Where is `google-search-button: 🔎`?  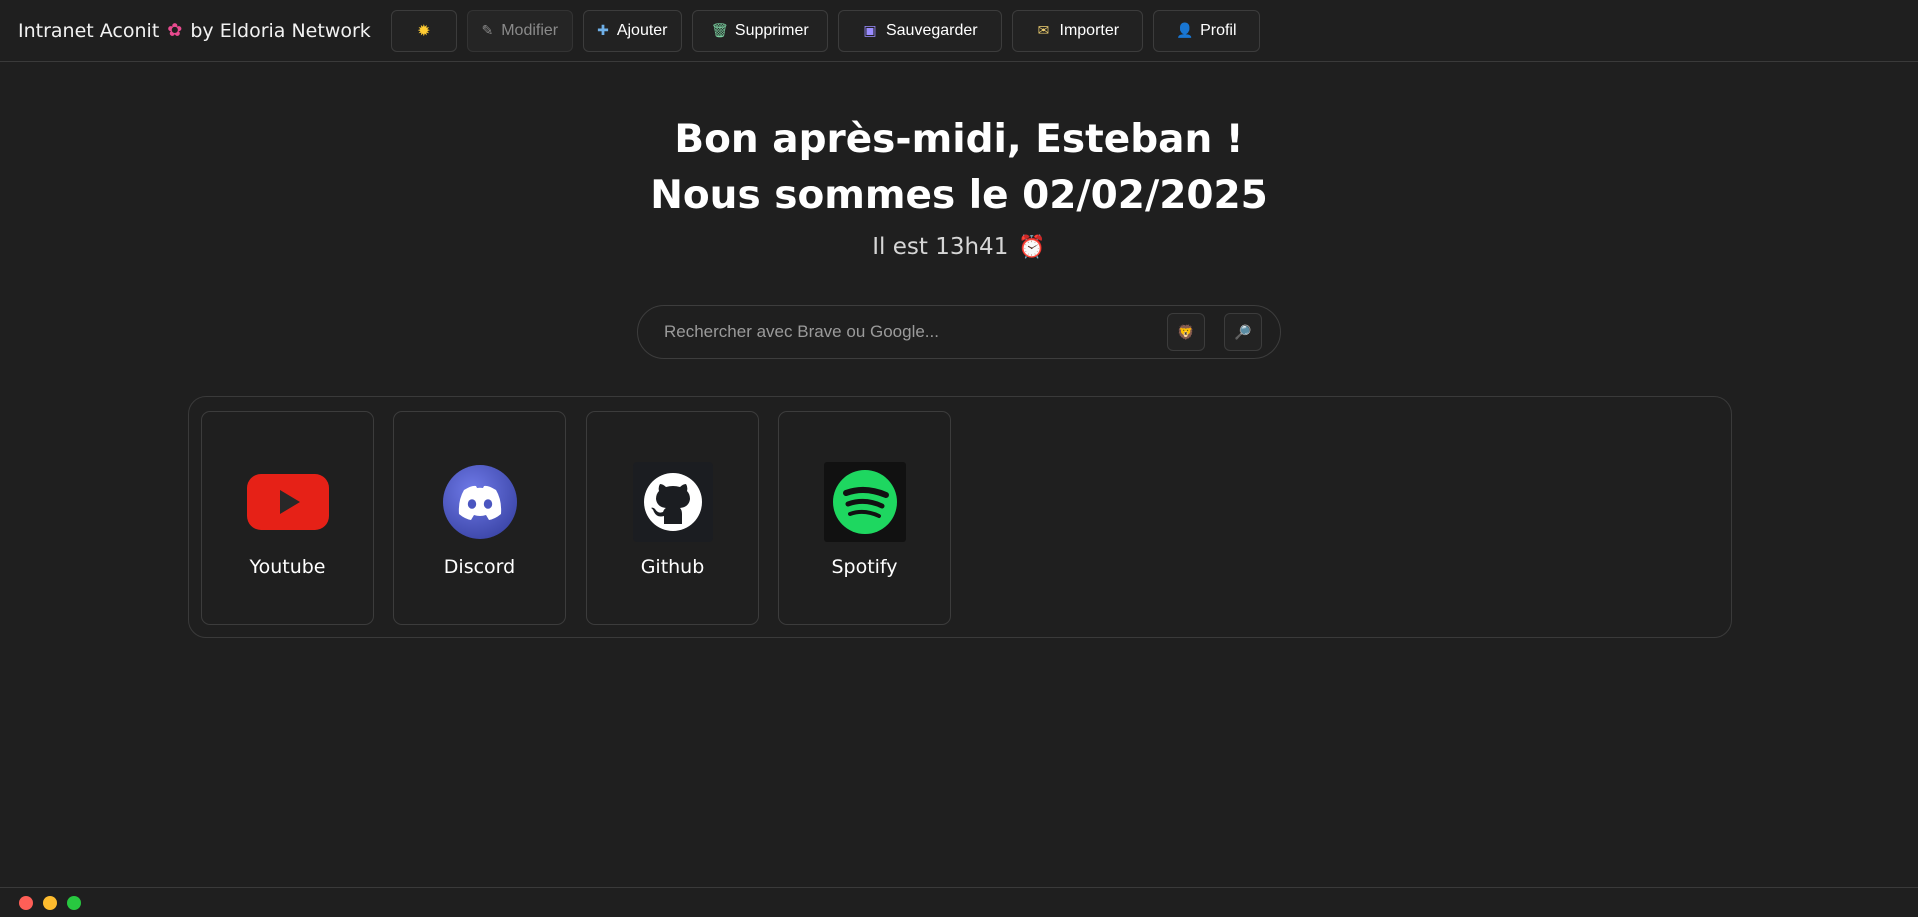 google-search-button: 🔎 is located at coordinates (1243, 332).